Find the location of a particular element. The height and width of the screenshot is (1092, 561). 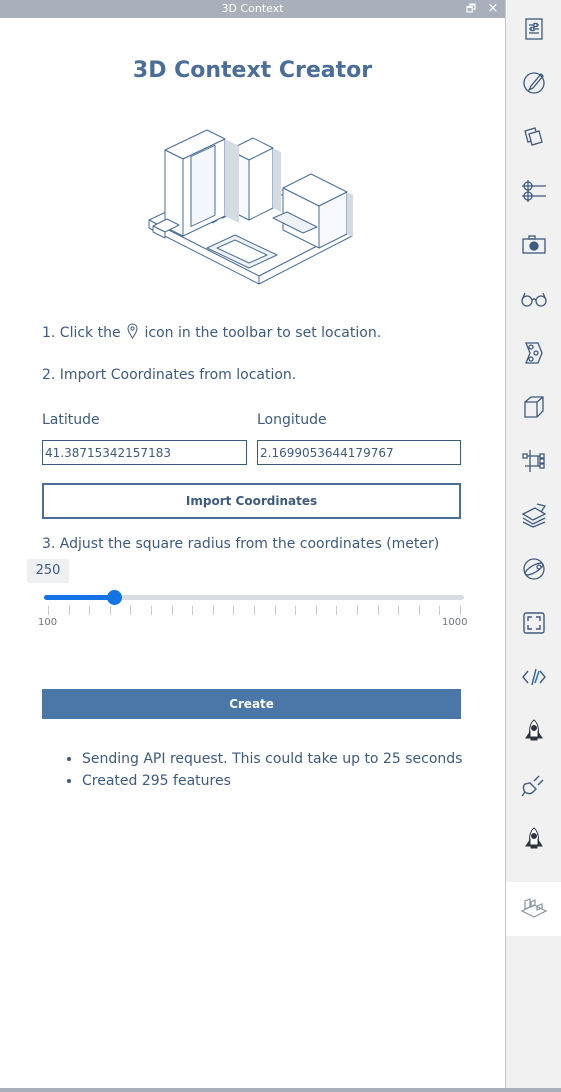

page-title: 3D Context Creator is located at coordinates (252, 70).